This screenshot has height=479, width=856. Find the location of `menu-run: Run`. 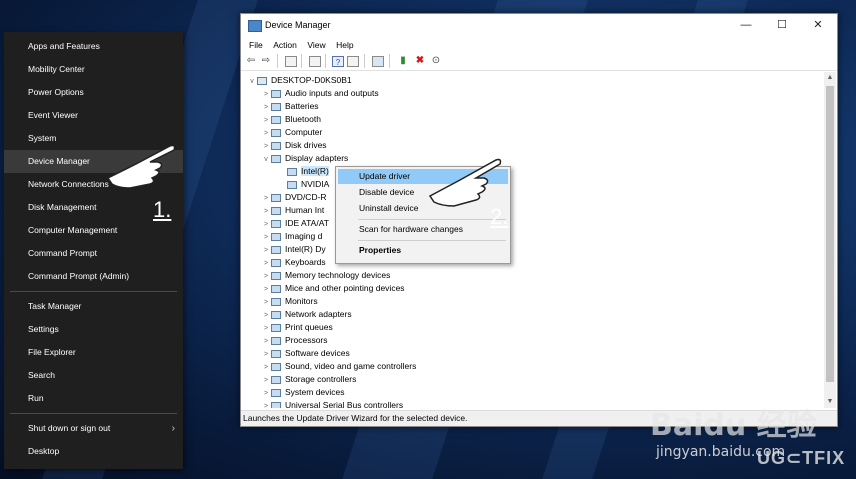

menu-run: Run is located at coordinates (93, 398).